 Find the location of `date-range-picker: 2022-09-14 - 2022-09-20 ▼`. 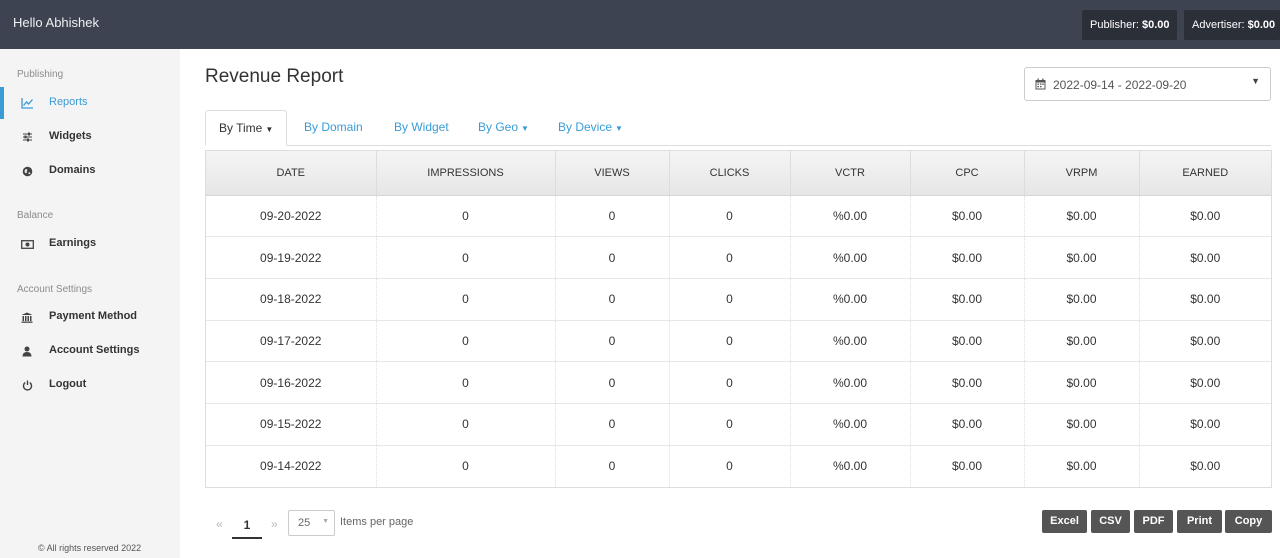

date-range-picker: 2022-09-14 - 2022-09-20 ▼ is located at coordinates (1147, 84).